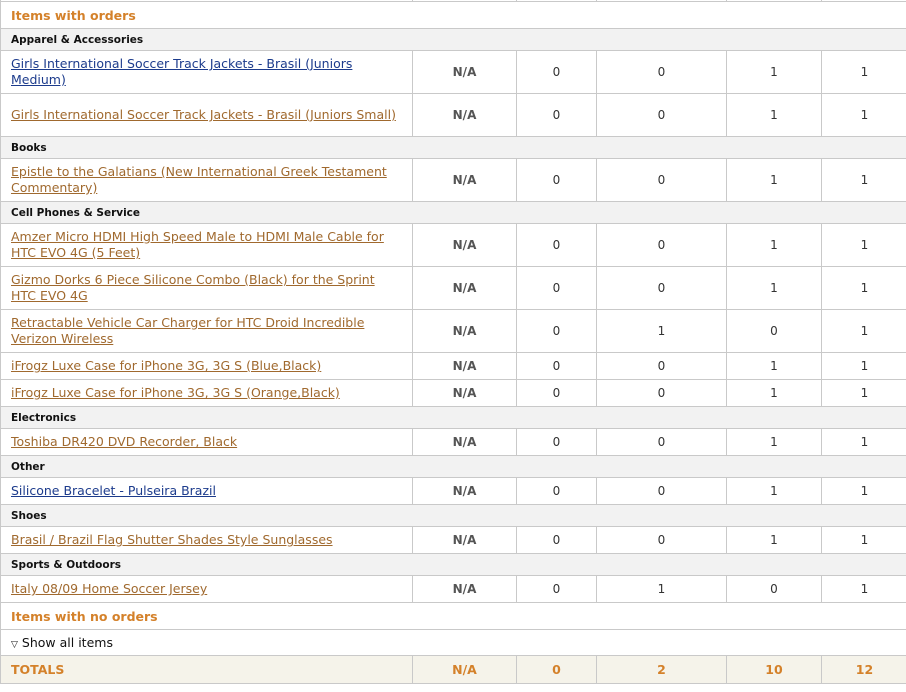 The height and width of the screenshot is (692, 906). I want to click on category-row: Books, so click(453, 147).